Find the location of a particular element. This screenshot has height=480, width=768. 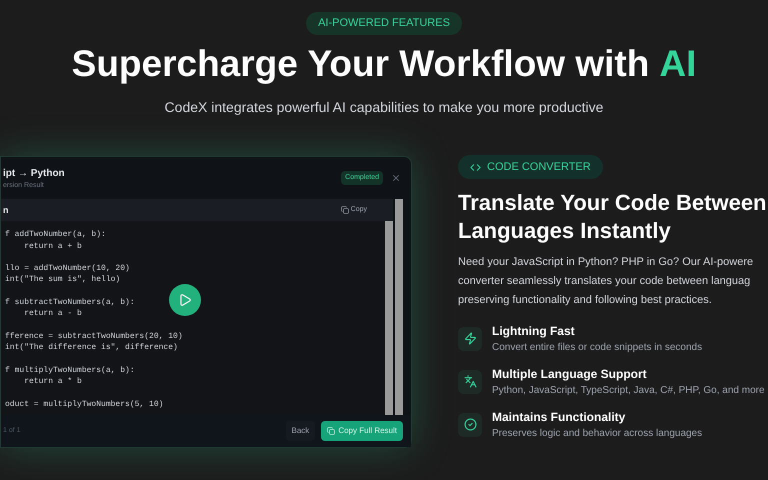

code-line: return a * b is located at coordinates (52, 382).